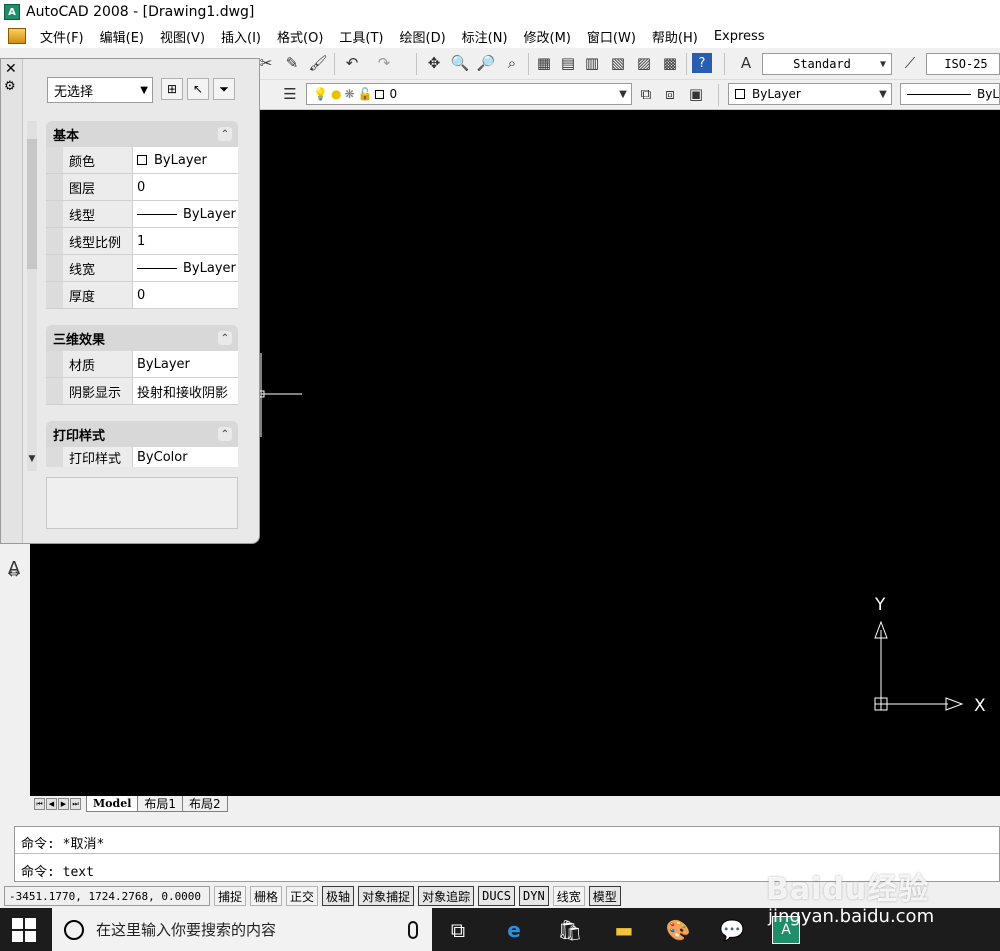 The image size is (1000, 951). I want to click on menu-modify: 修改(M), so click(547, 36).